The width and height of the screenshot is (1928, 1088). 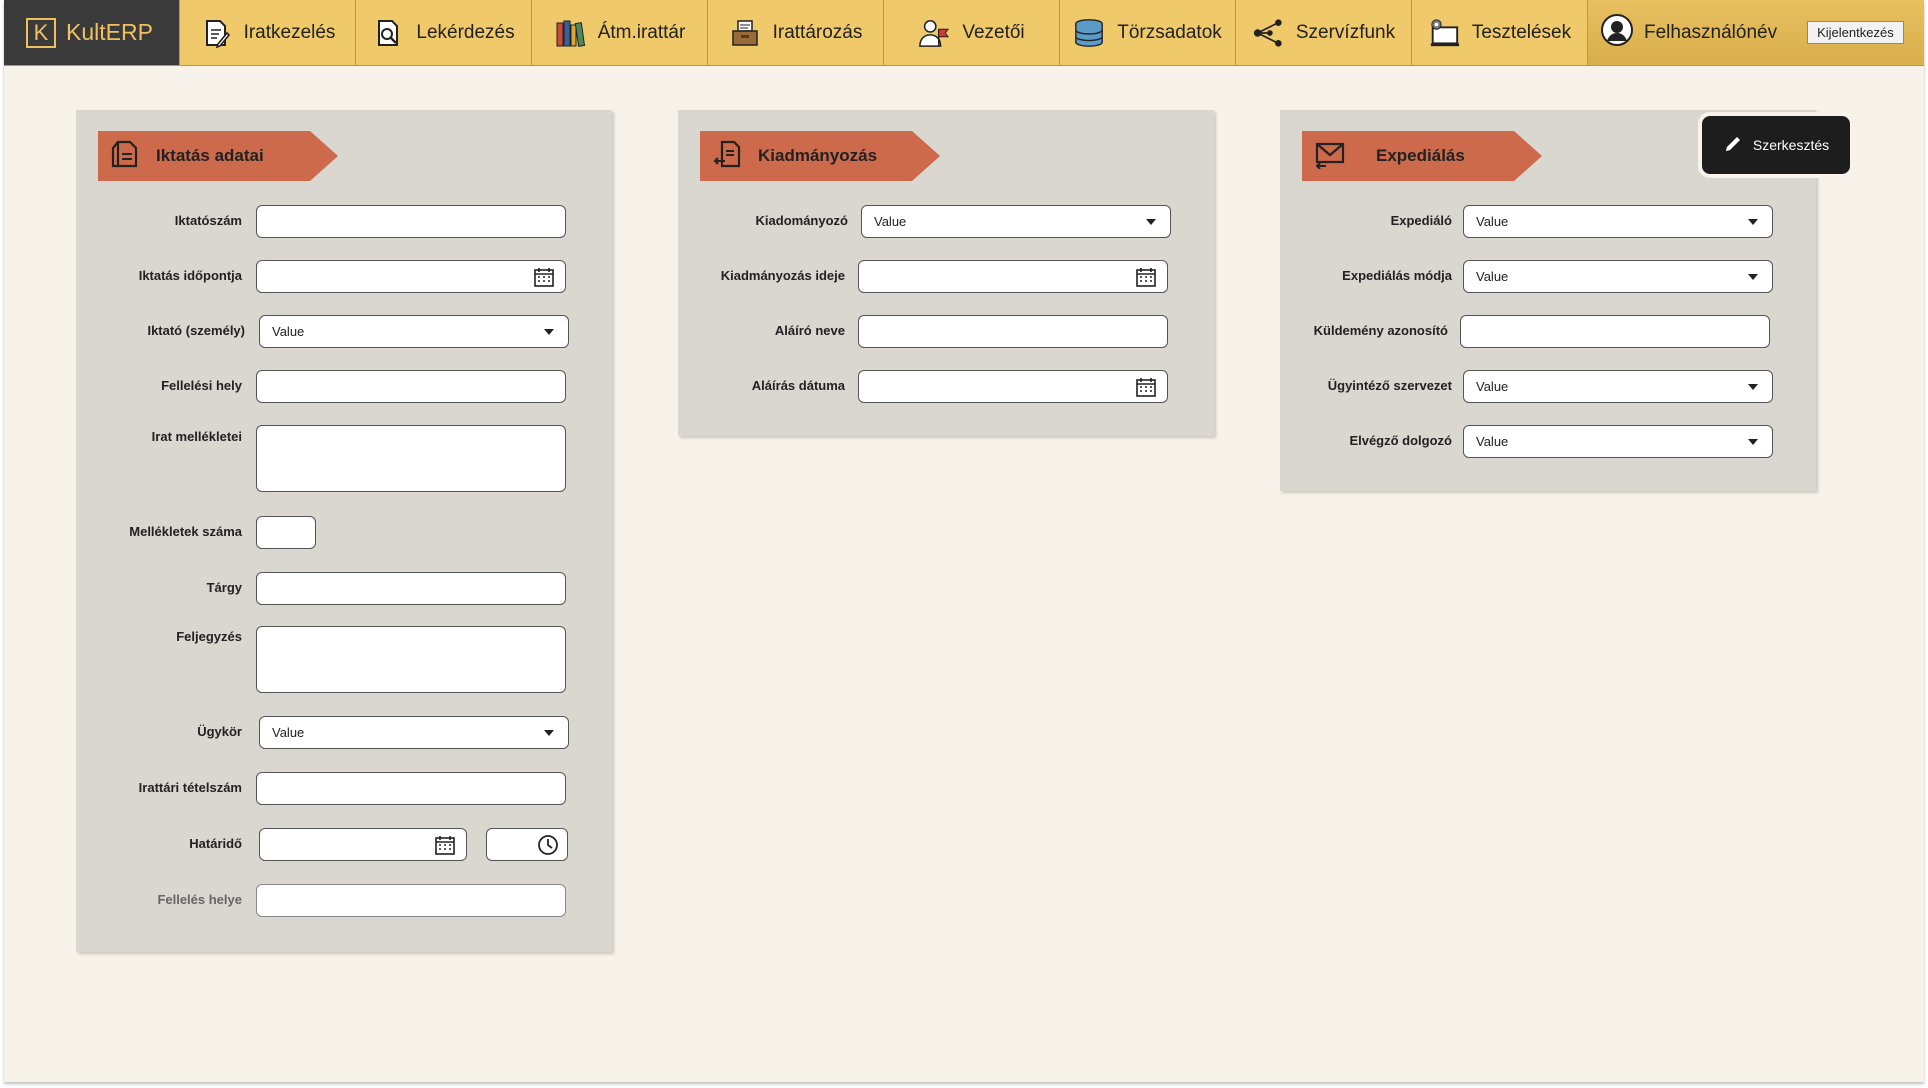 I want to click on nav-tesztelesek: Tesztelések, so click(x=1499, y=32).